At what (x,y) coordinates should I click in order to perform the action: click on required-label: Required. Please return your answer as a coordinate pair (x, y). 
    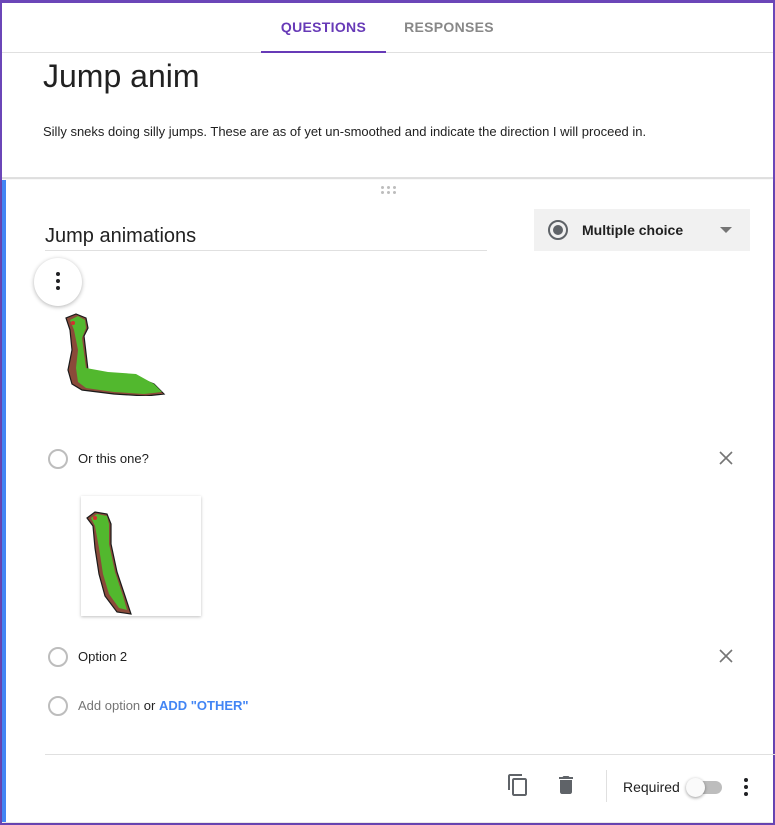
    Looking at the image, I should click on (651, 787).